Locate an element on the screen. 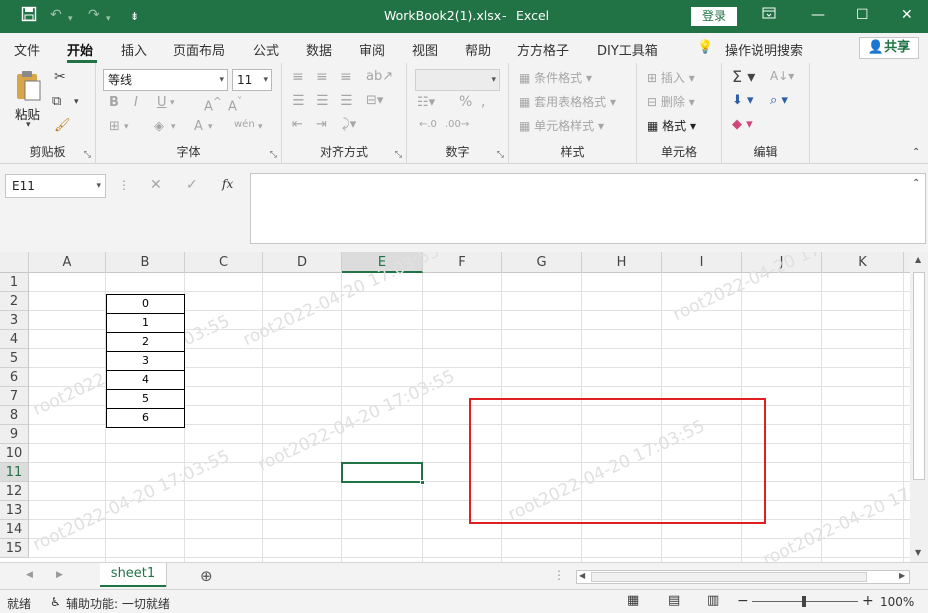 The height and width of the screenshot is (613, 928). fill-color-icon: ◈ is located at coordinates (159, 126).